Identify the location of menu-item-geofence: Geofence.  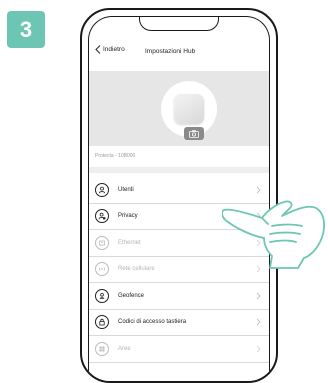
(179, 296).